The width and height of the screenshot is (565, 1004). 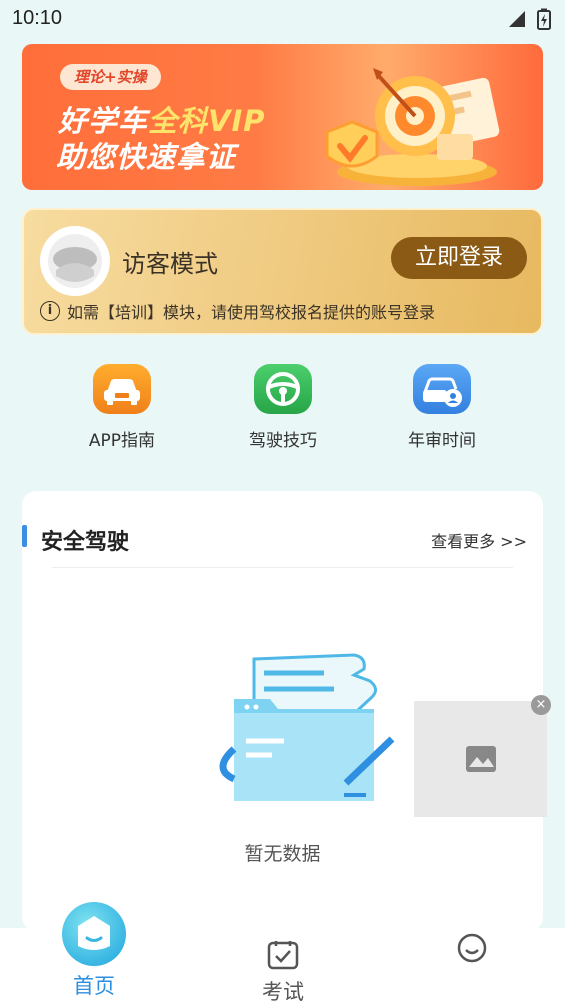 I want to click on banner-headline-prefix: 好学车, so click(x=103, y=121).